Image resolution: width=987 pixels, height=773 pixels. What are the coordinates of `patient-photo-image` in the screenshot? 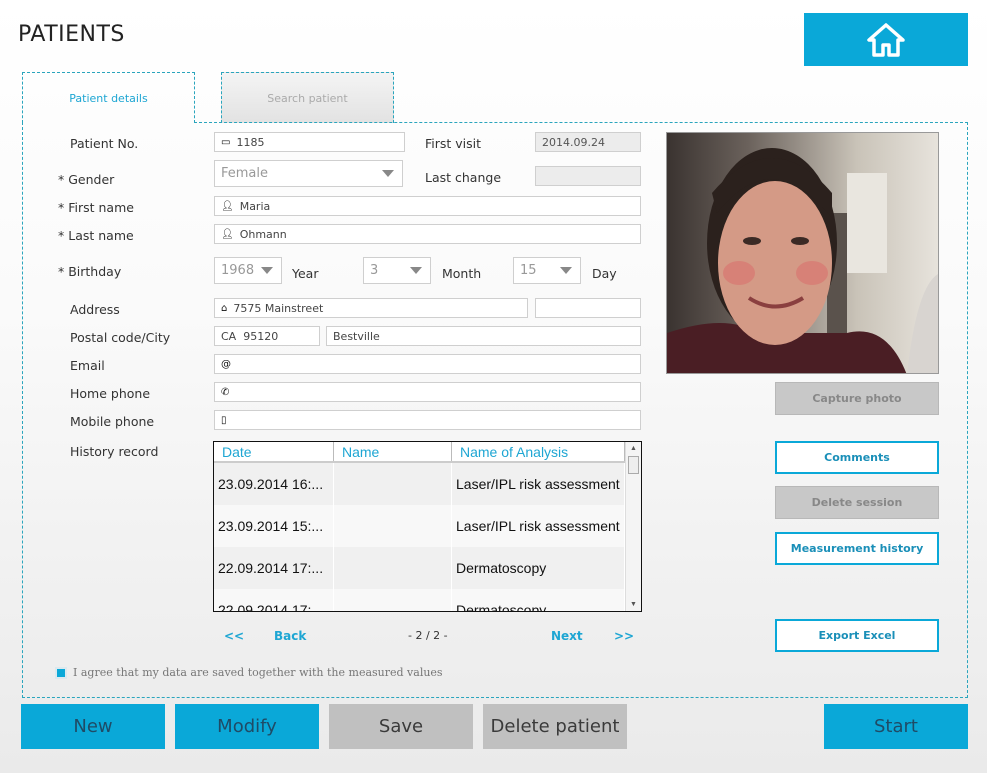 It's located at (802, 260).